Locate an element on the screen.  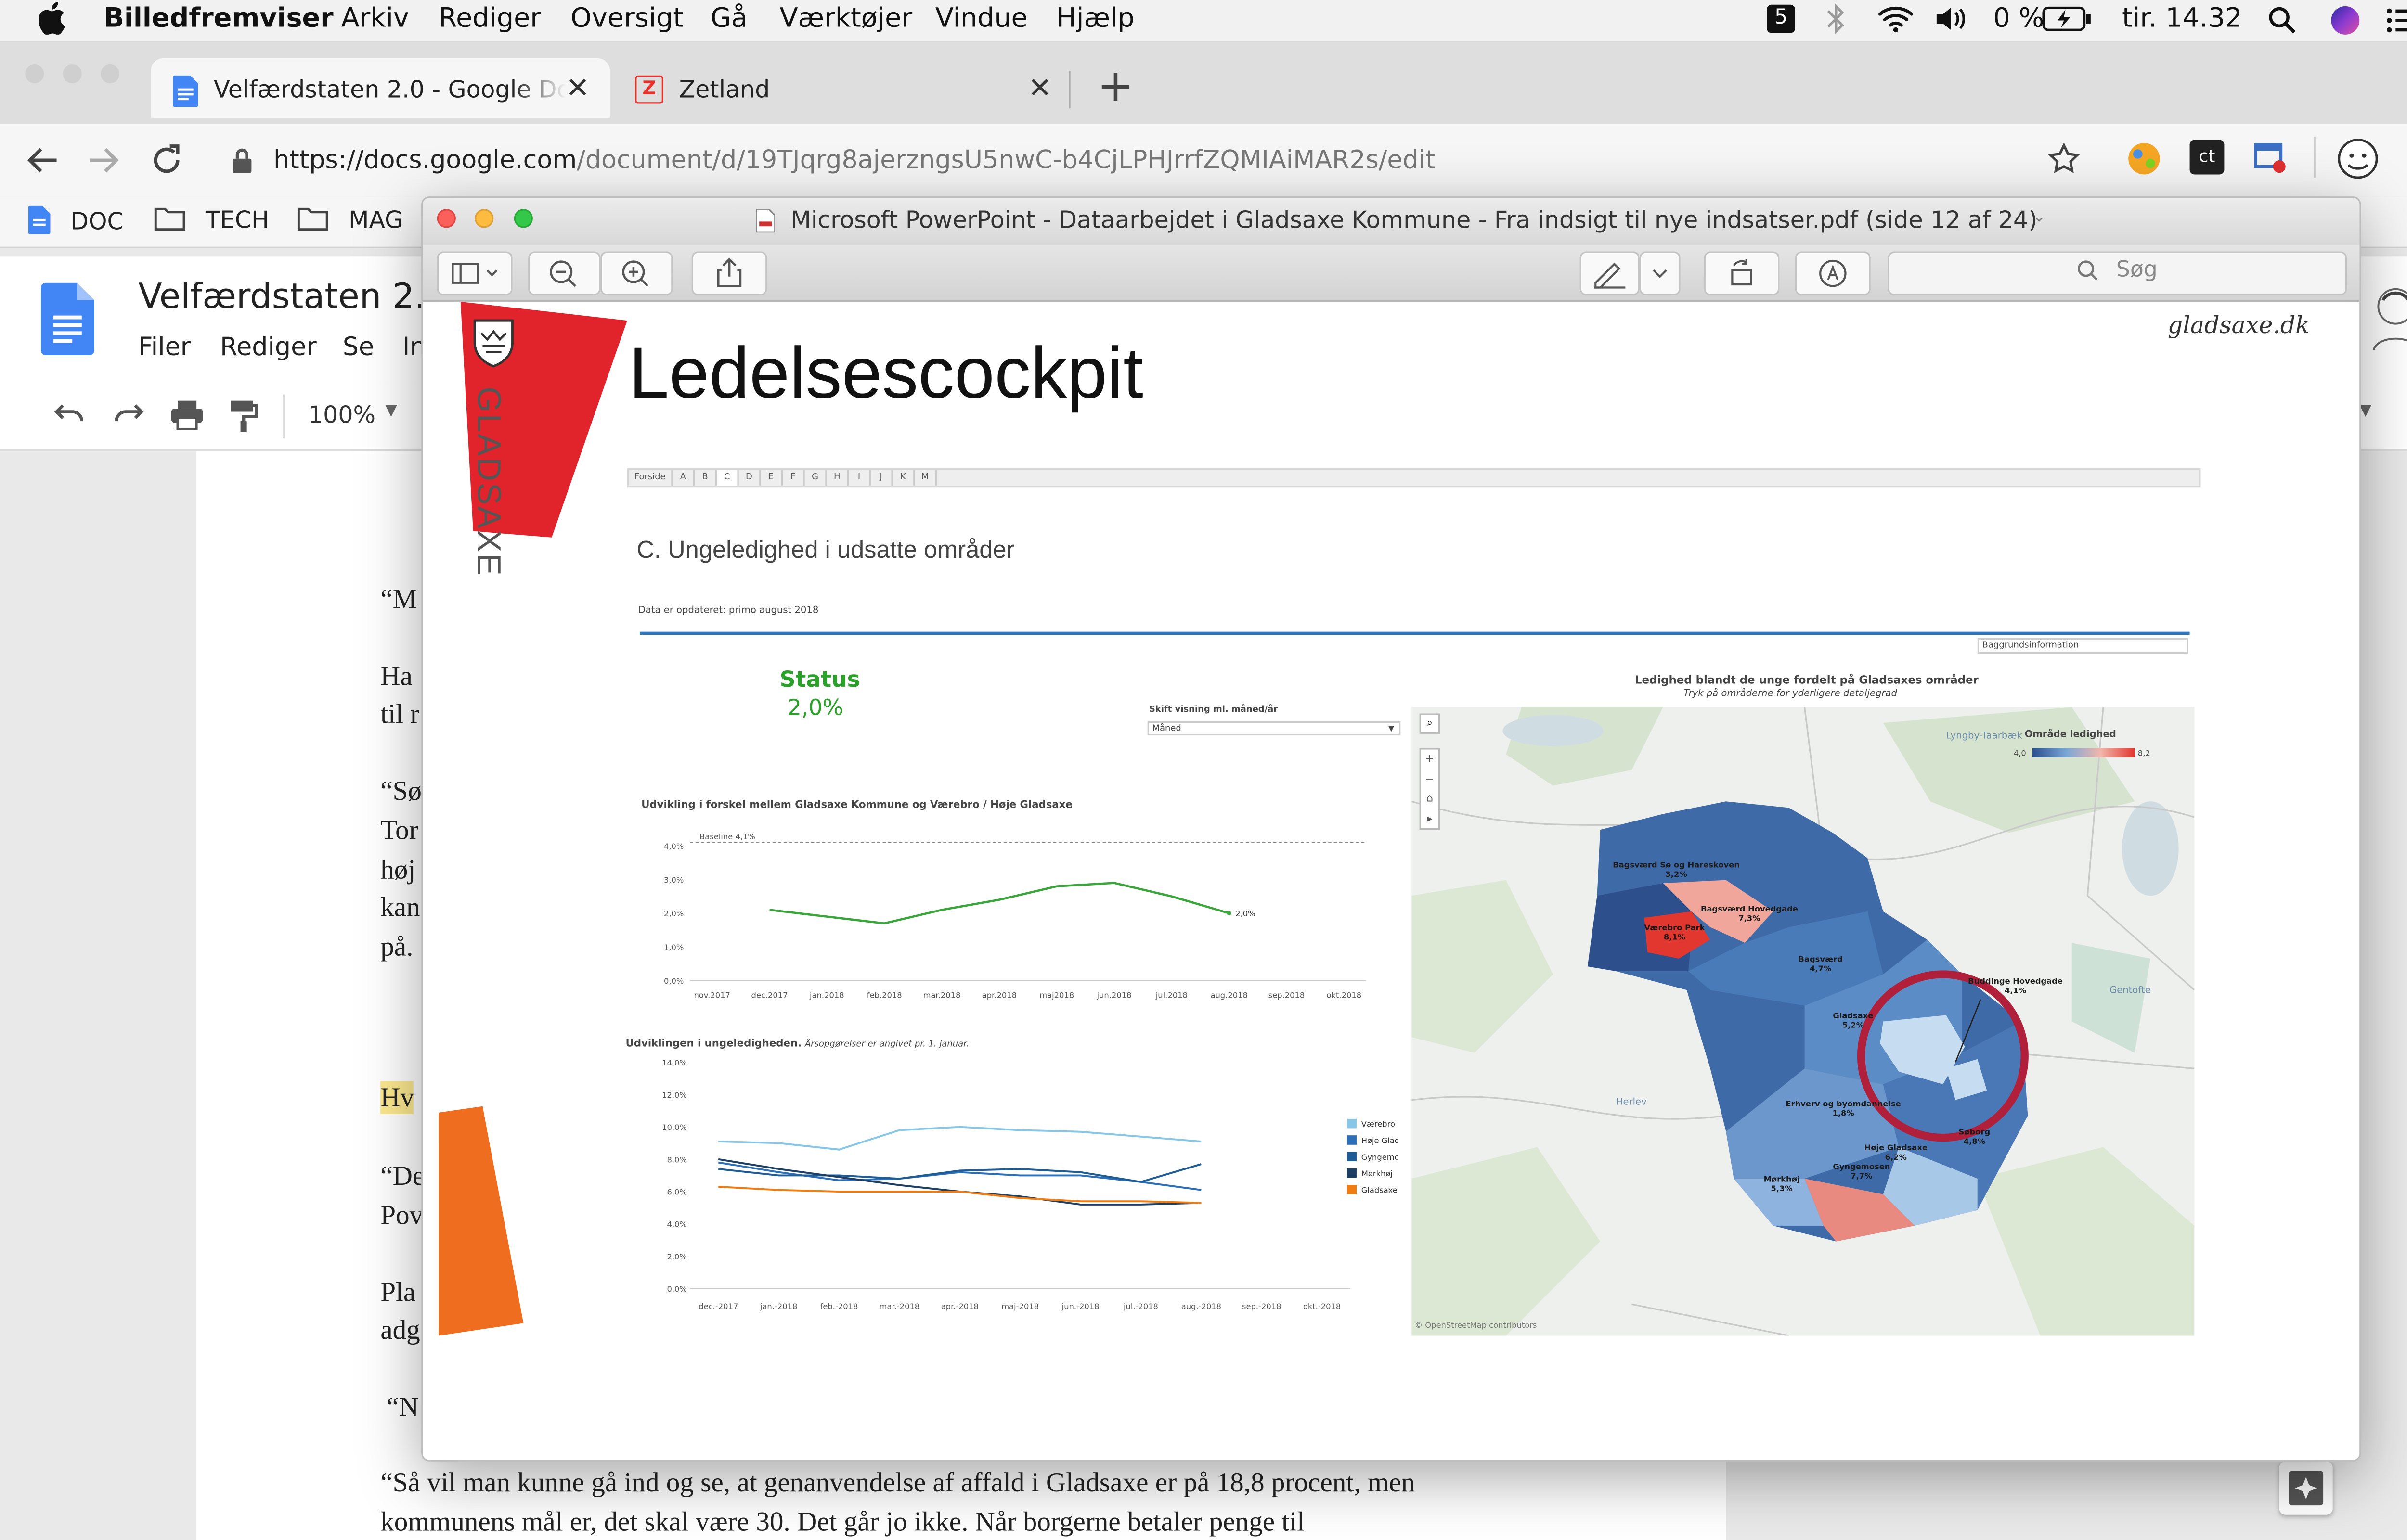
wifi-icon is located at coordinates (1896, 23).